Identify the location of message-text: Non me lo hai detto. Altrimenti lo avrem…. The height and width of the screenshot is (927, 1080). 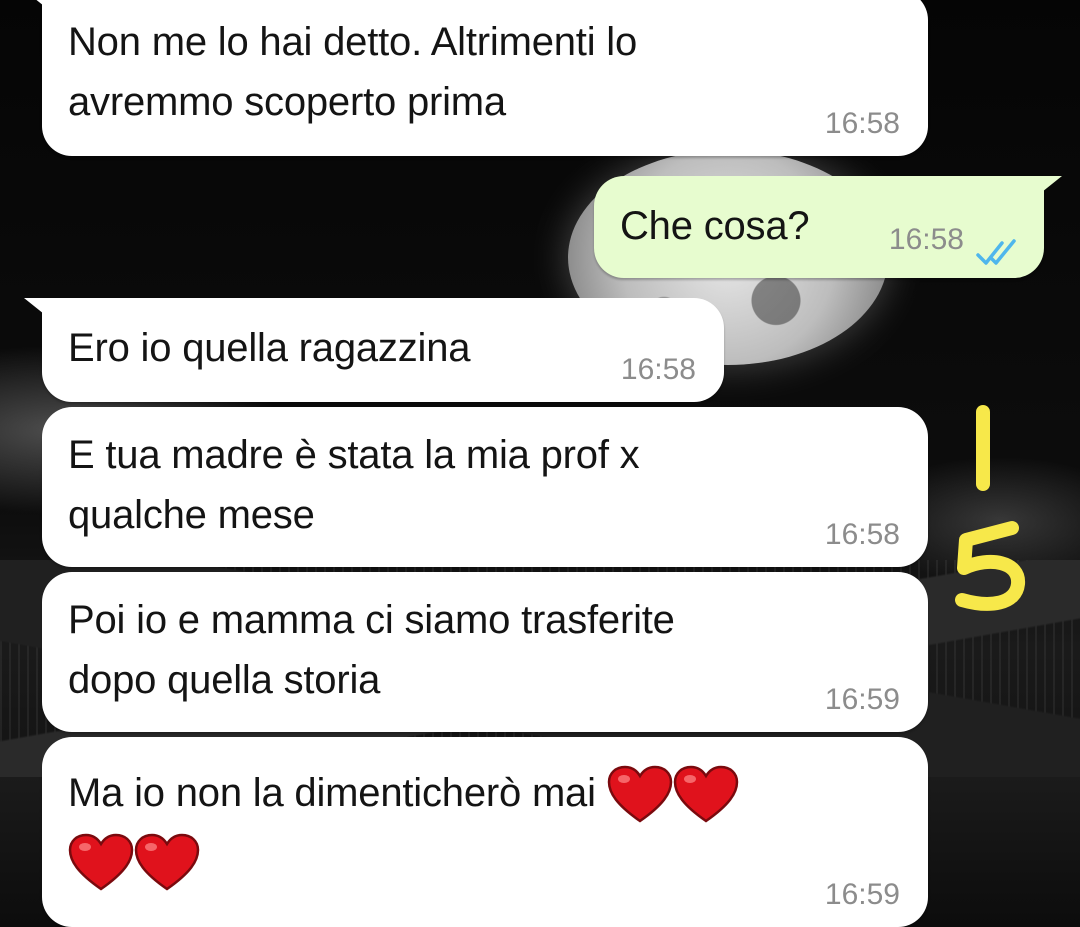
(353, 72).